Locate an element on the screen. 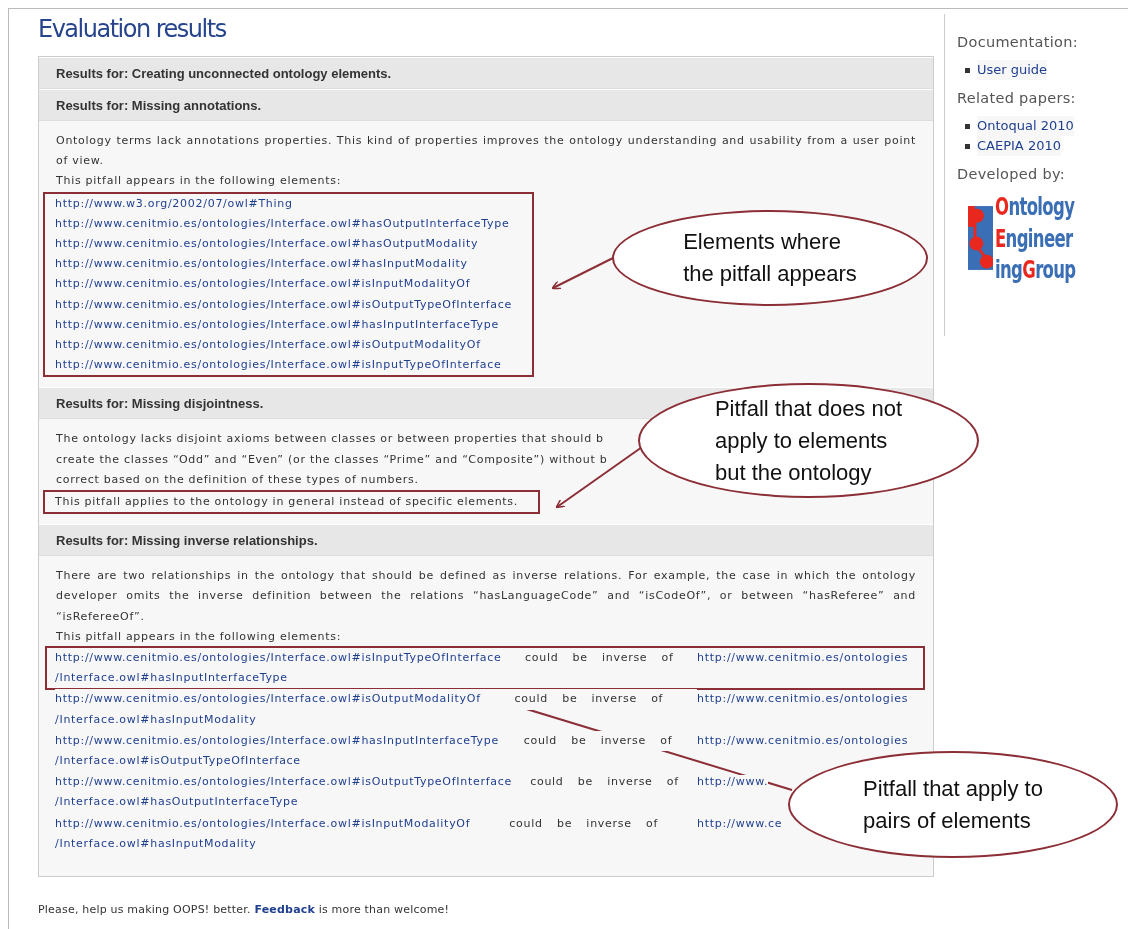 This screenshot has height=929, width=1128. callout-text: Pitfall that apply to pairs of elements is located at coordinates (953, 804).